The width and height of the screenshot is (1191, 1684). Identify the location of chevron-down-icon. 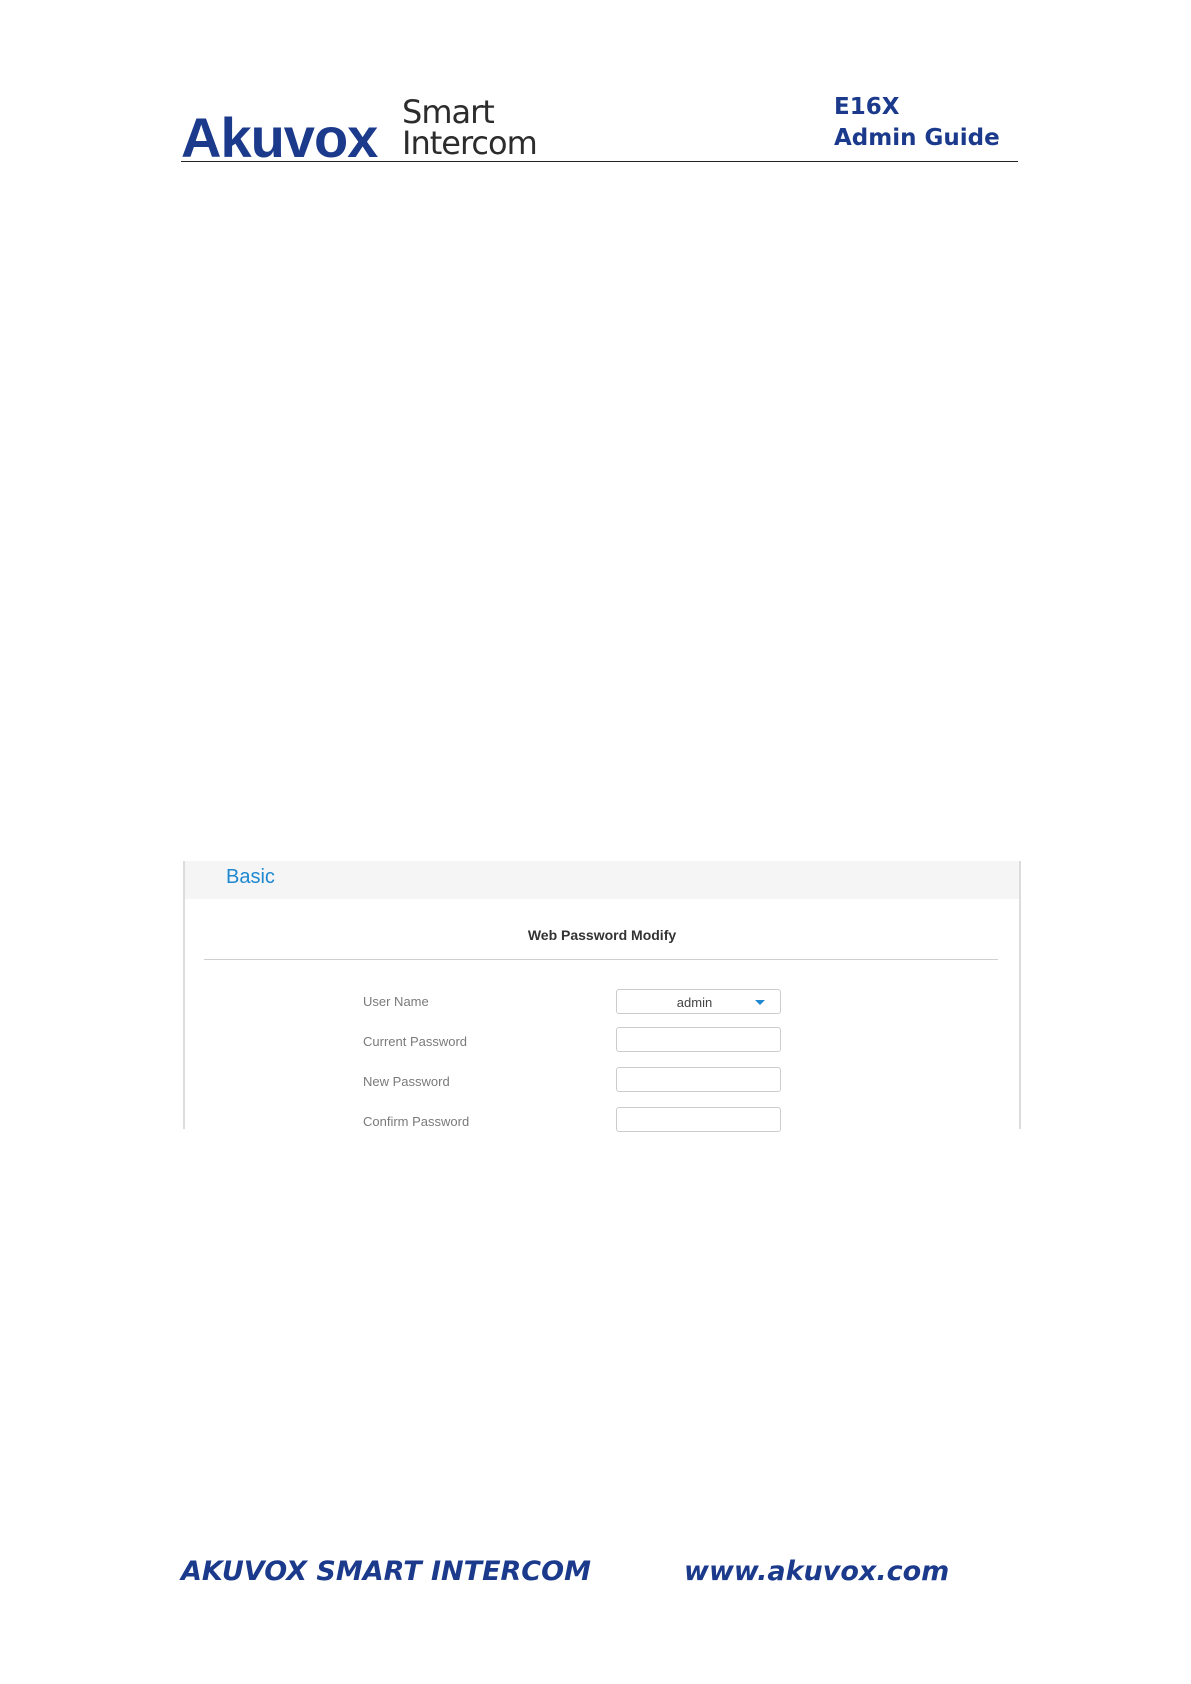
(760, 1002).